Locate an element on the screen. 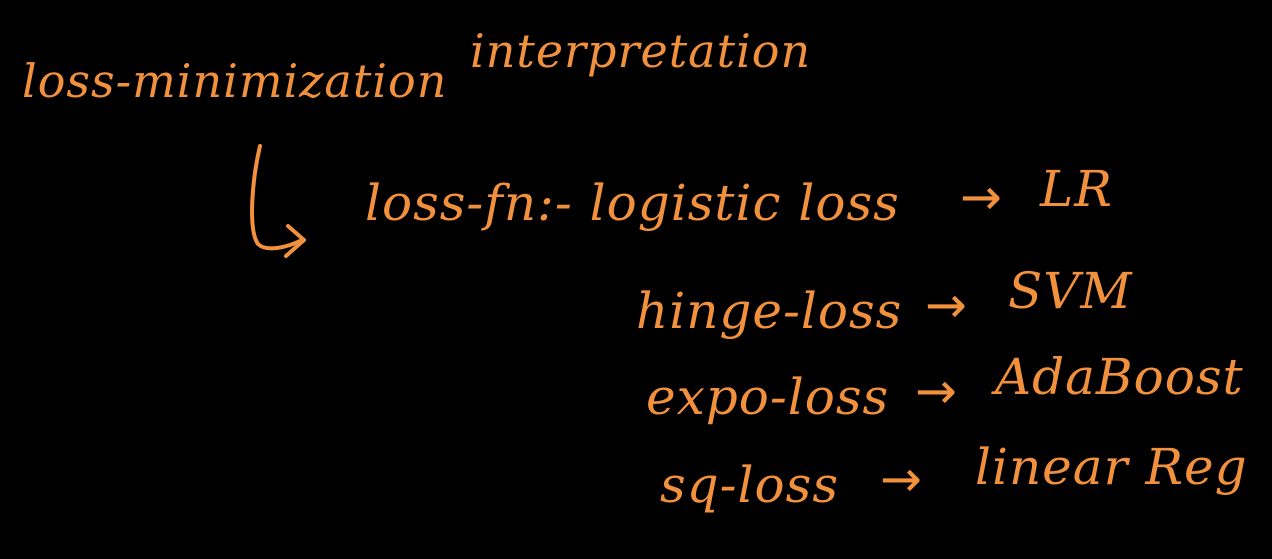 The width and height of the screenshot is (1272, 559). heading-loss-minimization: loss-minimization is located at coordinates (235, 81).